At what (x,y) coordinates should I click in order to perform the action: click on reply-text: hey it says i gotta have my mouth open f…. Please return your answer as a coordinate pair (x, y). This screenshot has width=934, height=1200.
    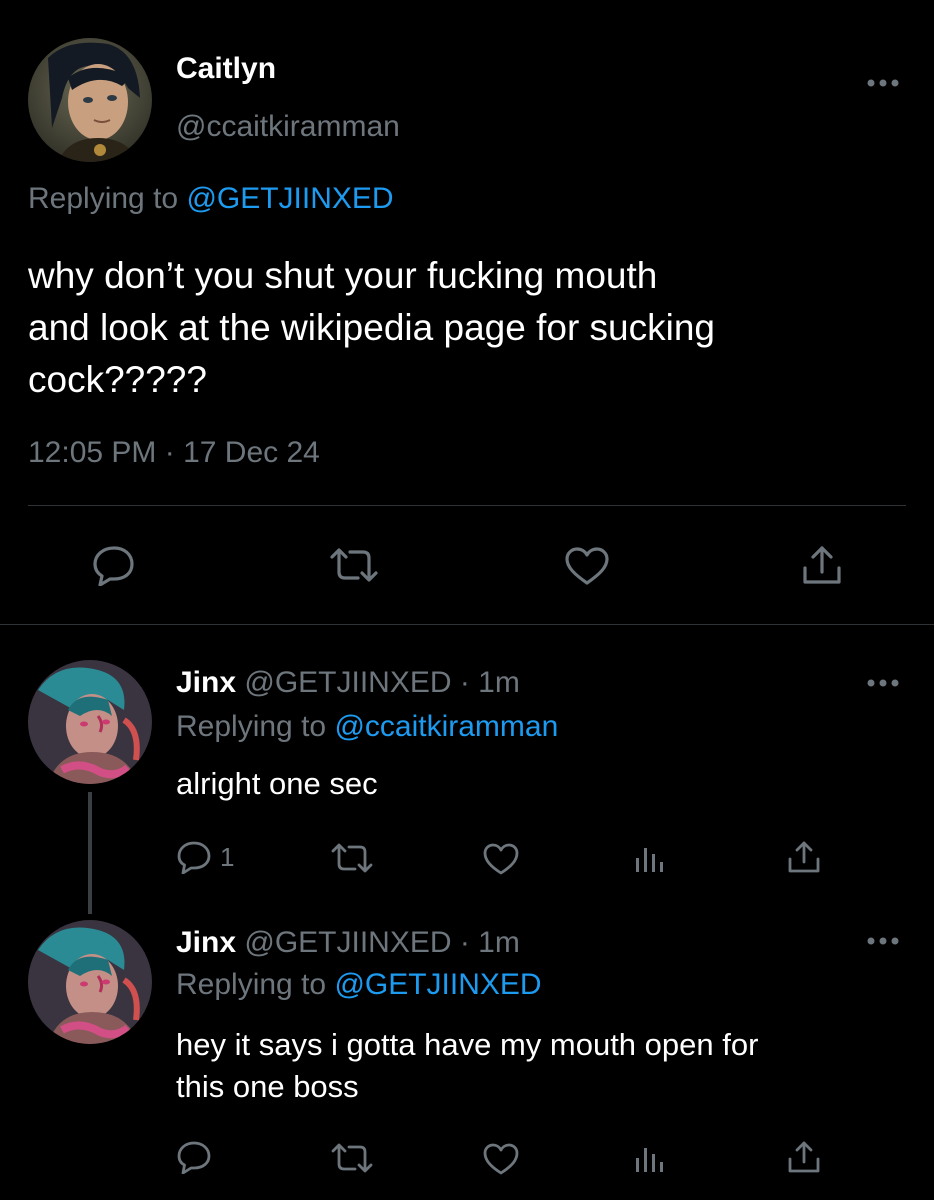
    Looking at the image, I should click on (467, 1066).